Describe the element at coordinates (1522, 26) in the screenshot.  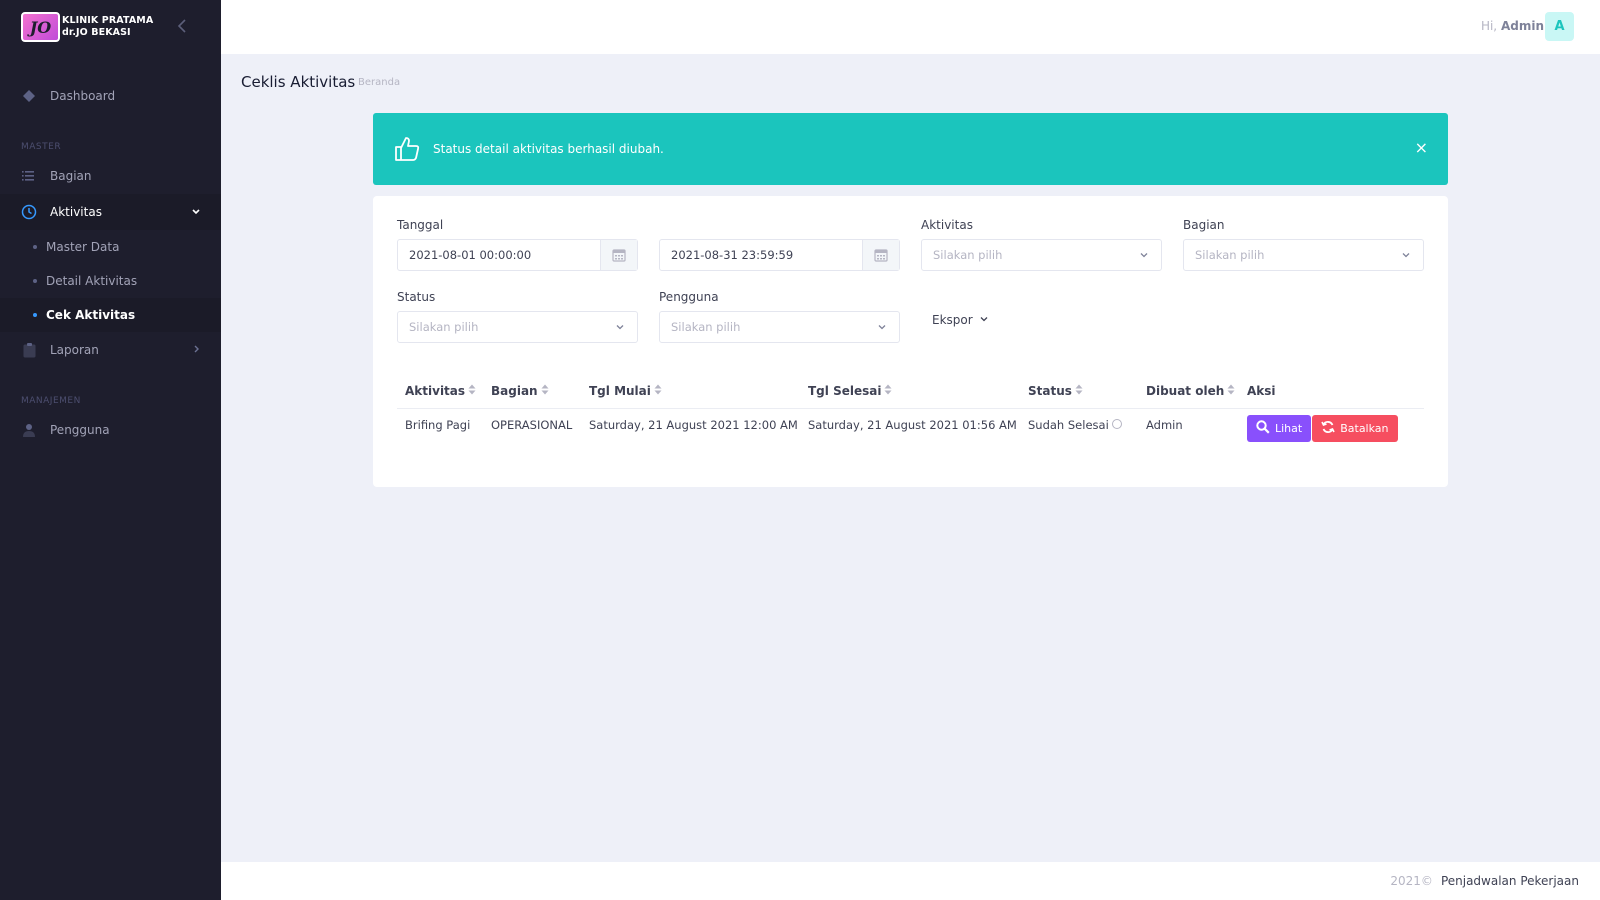
I see `user-name: Admin` at that location.